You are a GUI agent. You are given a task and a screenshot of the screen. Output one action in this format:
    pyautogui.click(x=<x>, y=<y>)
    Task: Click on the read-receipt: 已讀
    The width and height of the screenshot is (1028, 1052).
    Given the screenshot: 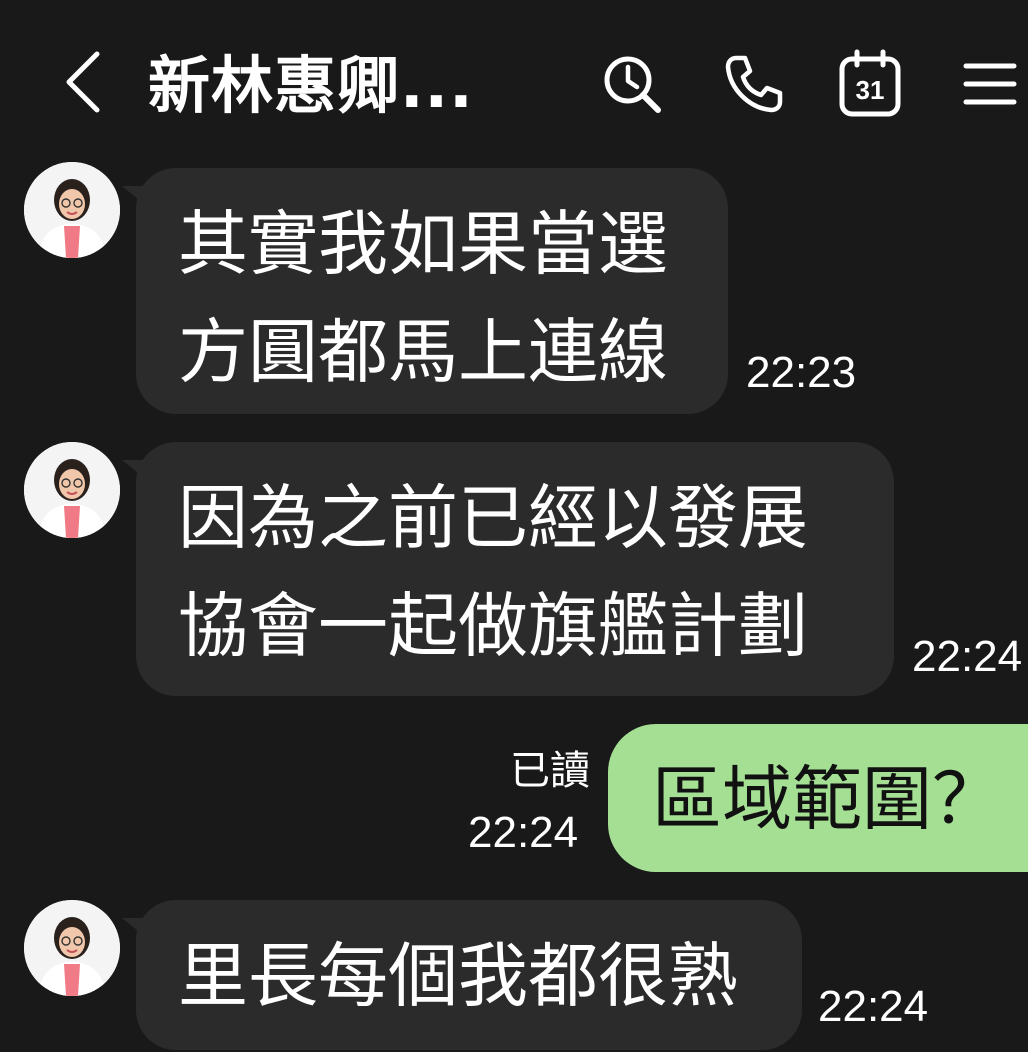 What is the action you would take?
    pyautogui.click(x=550, y=771)
    